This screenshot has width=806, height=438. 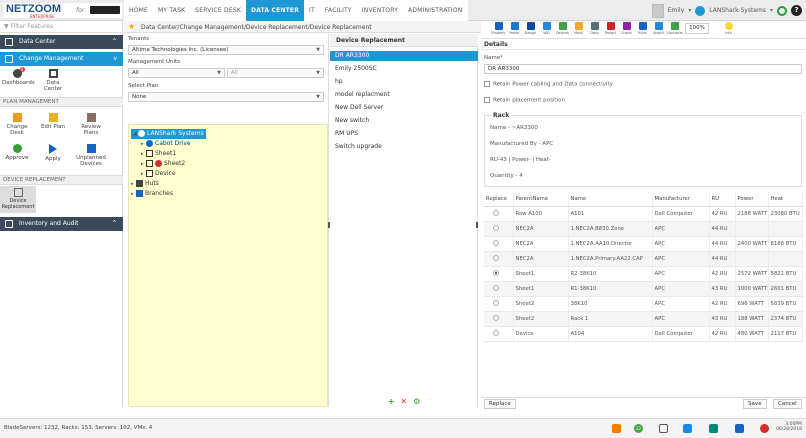 What do you see at coordinates (152, 194) in the screenshot?
I see `tree-node-branches: ▸ Branches` at bounding box center [152, 194].